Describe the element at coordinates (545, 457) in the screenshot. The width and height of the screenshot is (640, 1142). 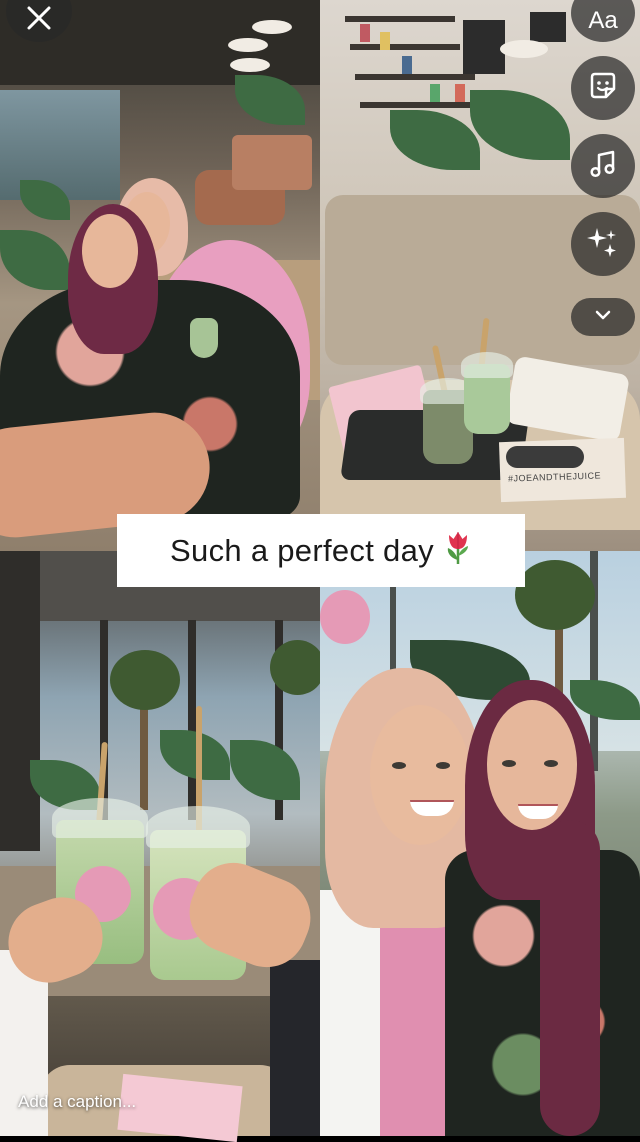
I see `sunglasses` at that location.